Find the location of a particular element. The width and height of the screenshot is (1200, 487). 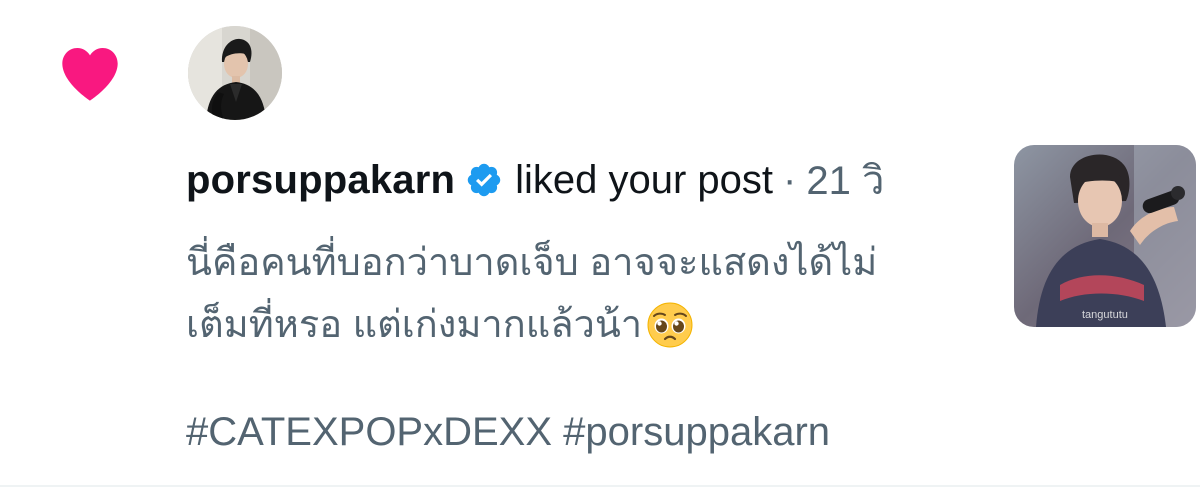

verified-badge-icon is located at coordinates (484, 180).